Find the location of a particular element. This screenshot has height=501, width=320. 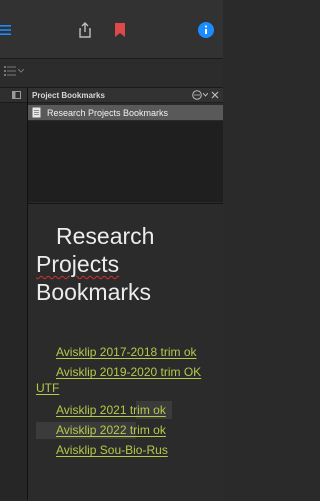

bookmark-list-empty-area is located at coordinates (125, 161).